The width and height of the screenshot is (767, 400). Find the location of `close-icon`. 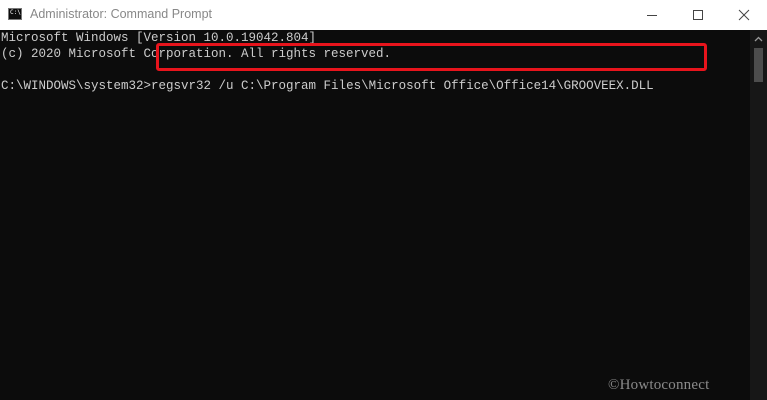

close-icon is located at coordinates (744, 15).